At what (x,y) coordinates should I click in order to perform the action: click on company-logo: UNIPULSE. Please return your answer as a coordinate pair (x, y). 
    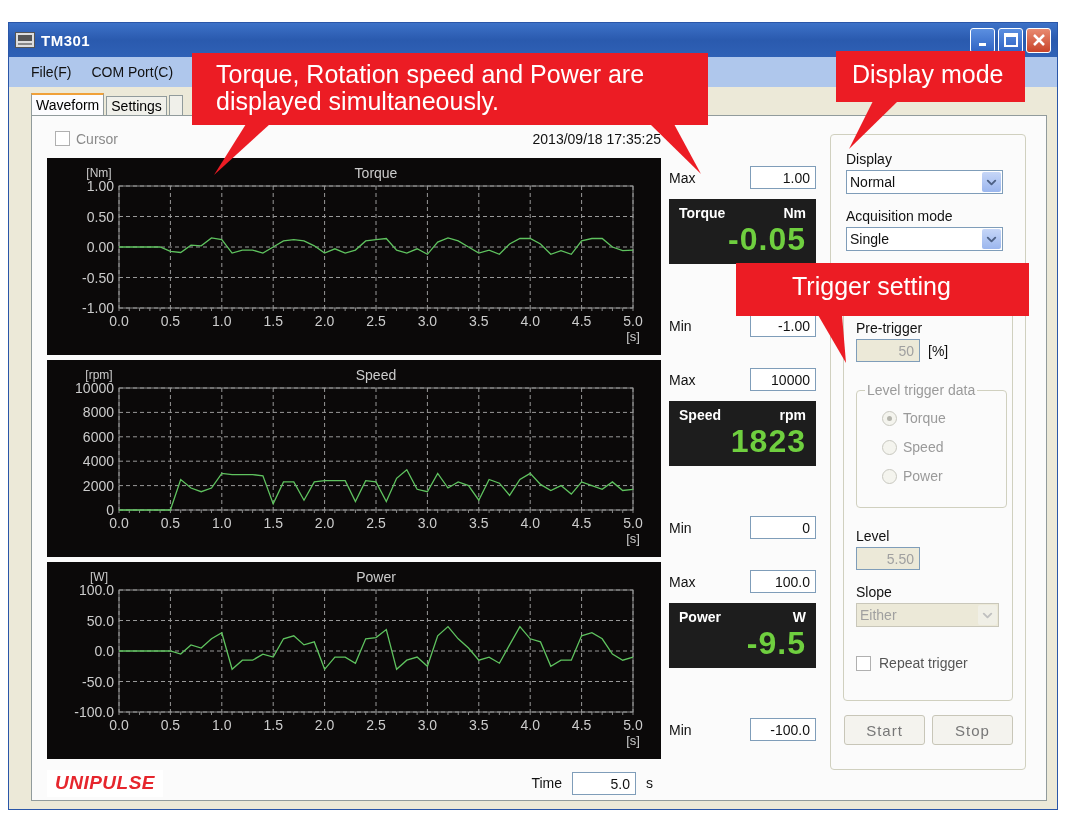
    Looking at the image, I should click on (105, 783).